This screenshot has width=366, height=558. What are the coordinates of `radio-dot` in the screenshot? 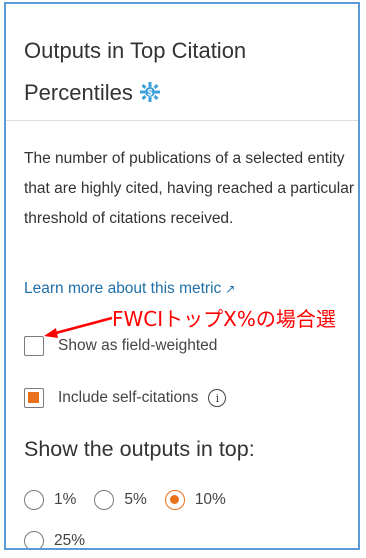 It's located at (174, 499).